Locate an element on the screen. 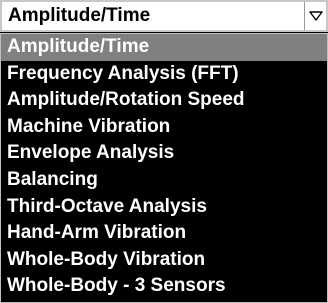 The width and height of the screenshot is (328, 303). option-third-octave-analysis: Third-Octave Analysis is located at coordinates (164, 207).